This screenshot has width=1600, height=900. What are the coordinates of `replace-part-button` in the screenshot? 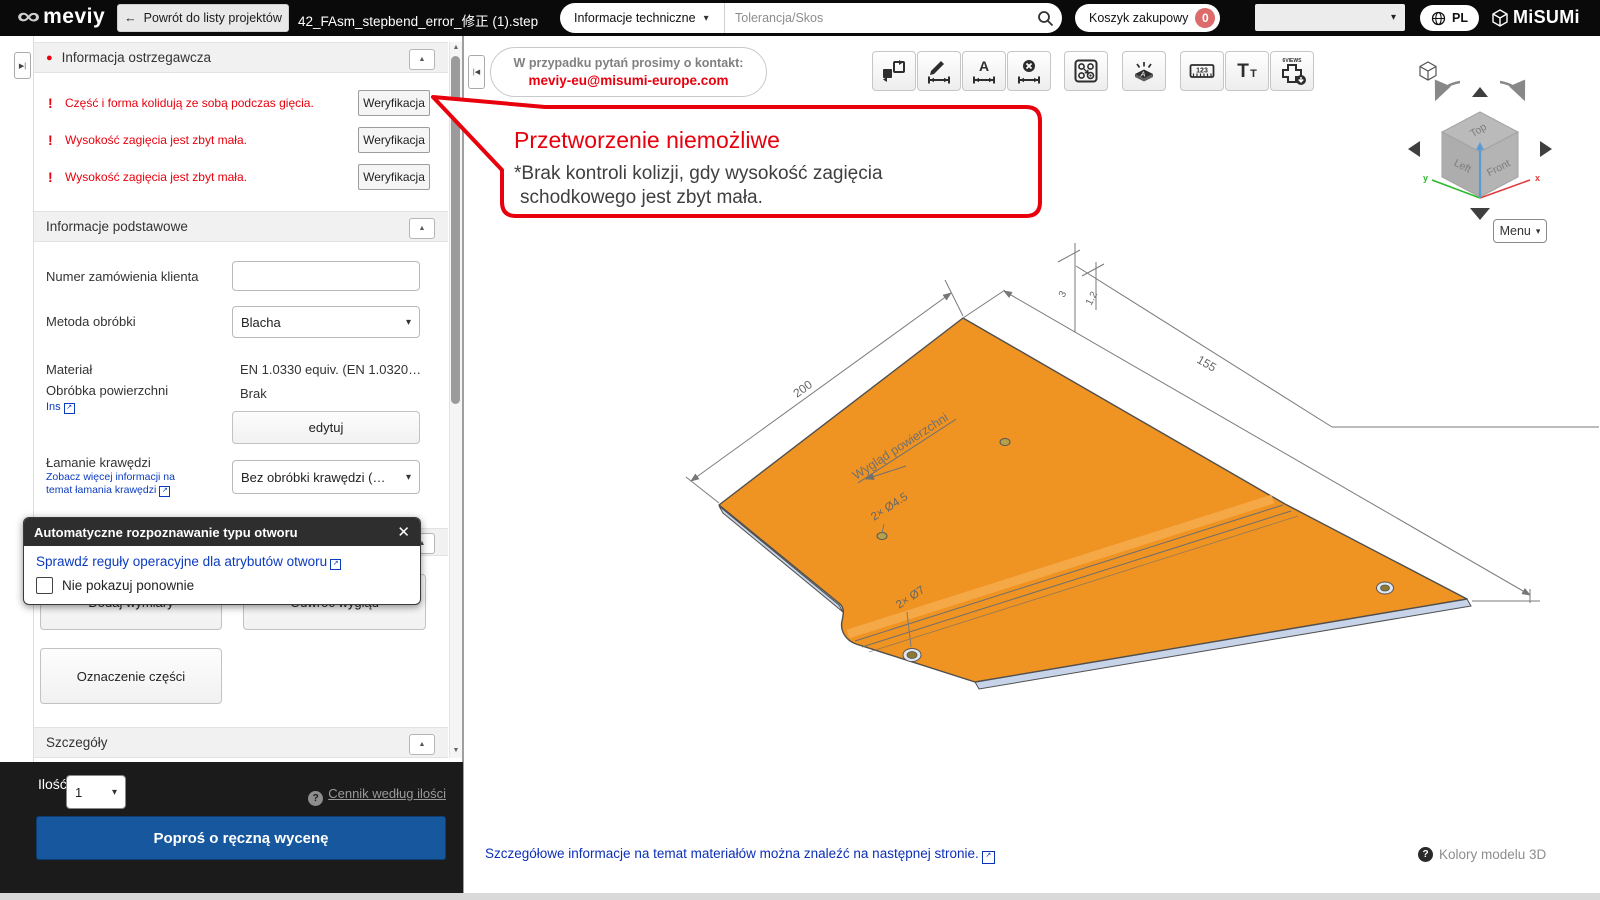 It's located at (894, 71).